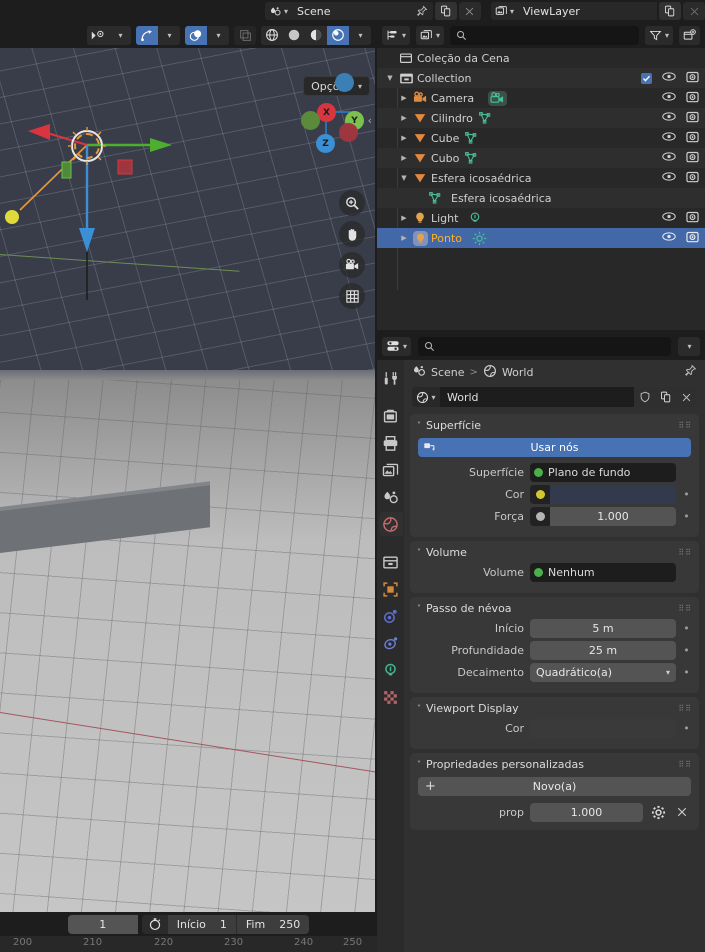  I want to click on collection-checkbox, so click(646, 78).